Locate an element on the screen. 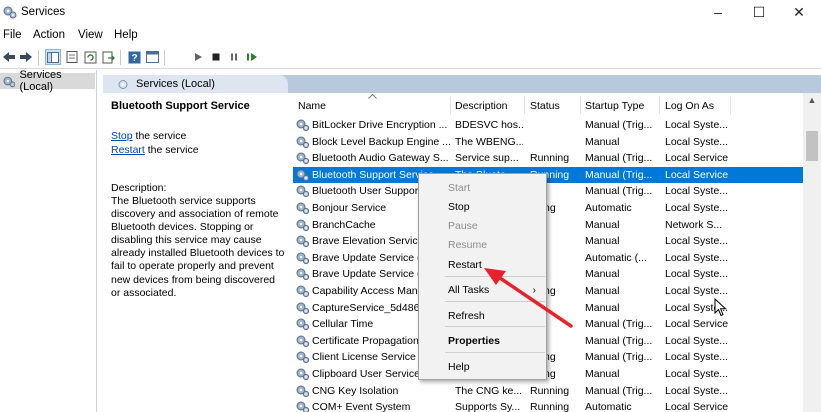 This screenshot has height=412, width=821. menu-file: File is located at coordinates (12, 35).